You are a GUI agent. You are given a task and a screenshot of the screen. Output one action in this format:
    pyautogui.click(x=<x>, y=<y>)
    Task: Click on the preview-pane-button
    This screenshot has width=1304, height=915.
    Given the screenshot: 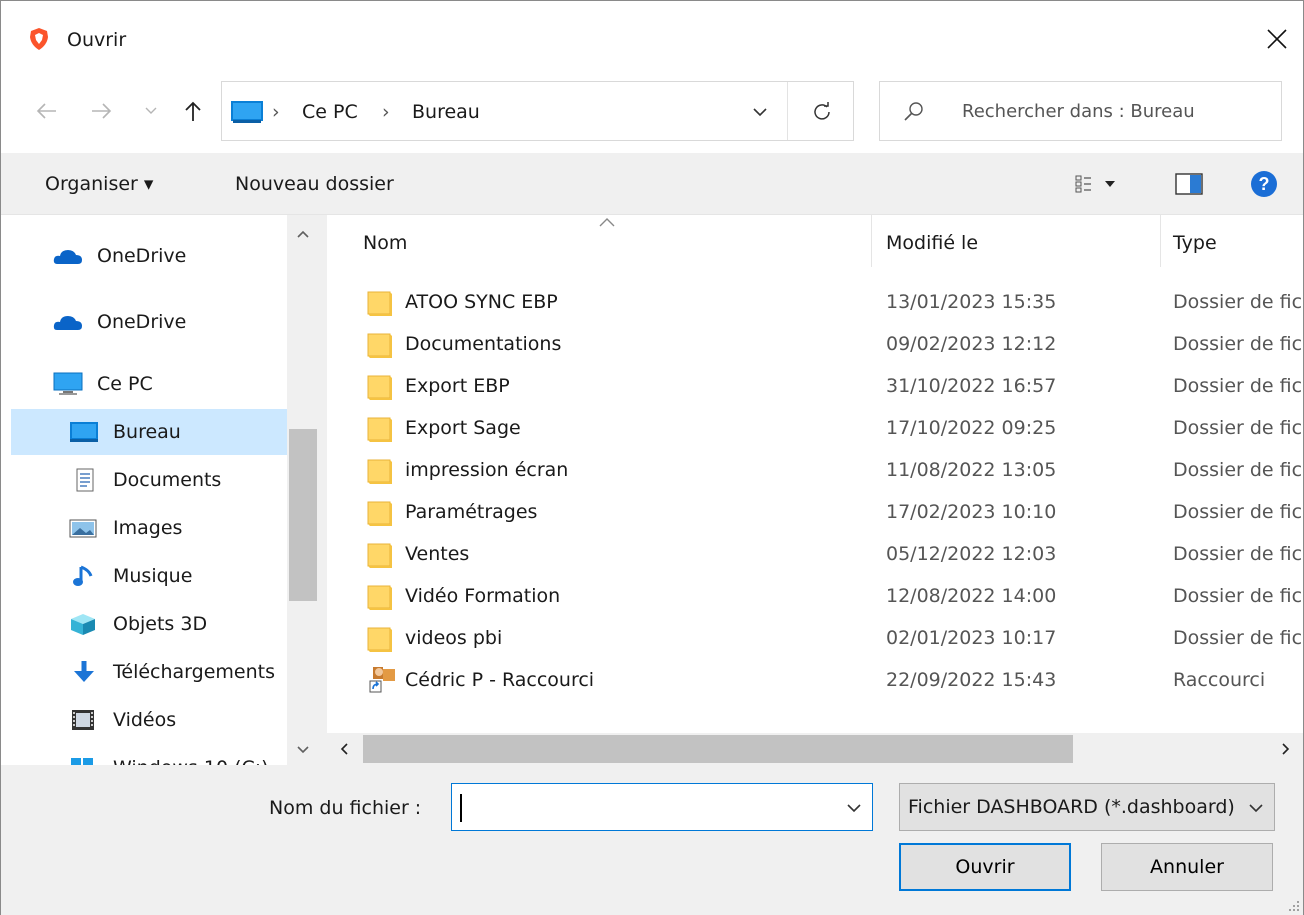 What is the action you would take?
    pyautogui.click(x=1189, y=184)
    